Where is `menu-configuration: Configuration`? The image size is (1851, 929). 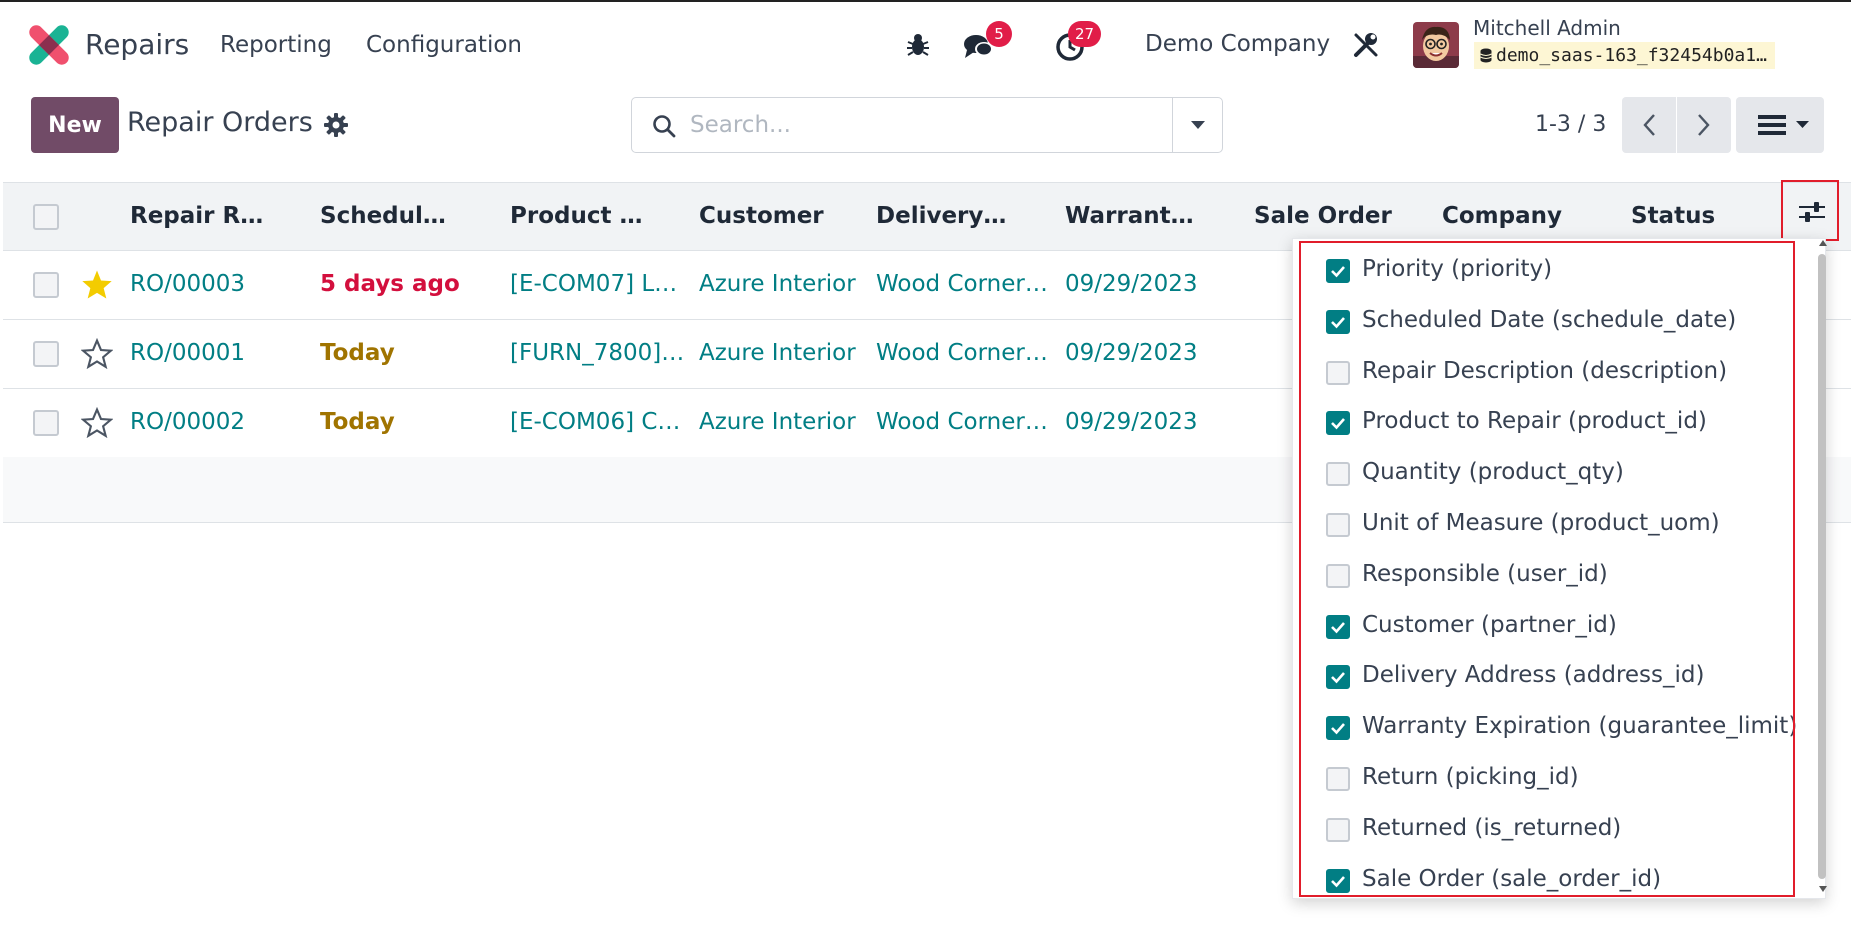
menu-configuration: Configuration is located at coordinates (444, 45).